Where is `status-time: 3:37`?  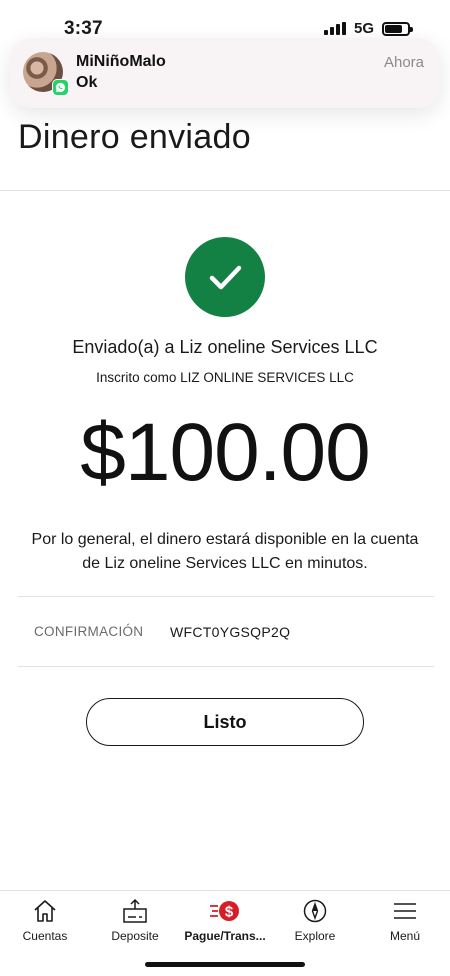 status-time: 3:37 is located at coordinates (83, 28).